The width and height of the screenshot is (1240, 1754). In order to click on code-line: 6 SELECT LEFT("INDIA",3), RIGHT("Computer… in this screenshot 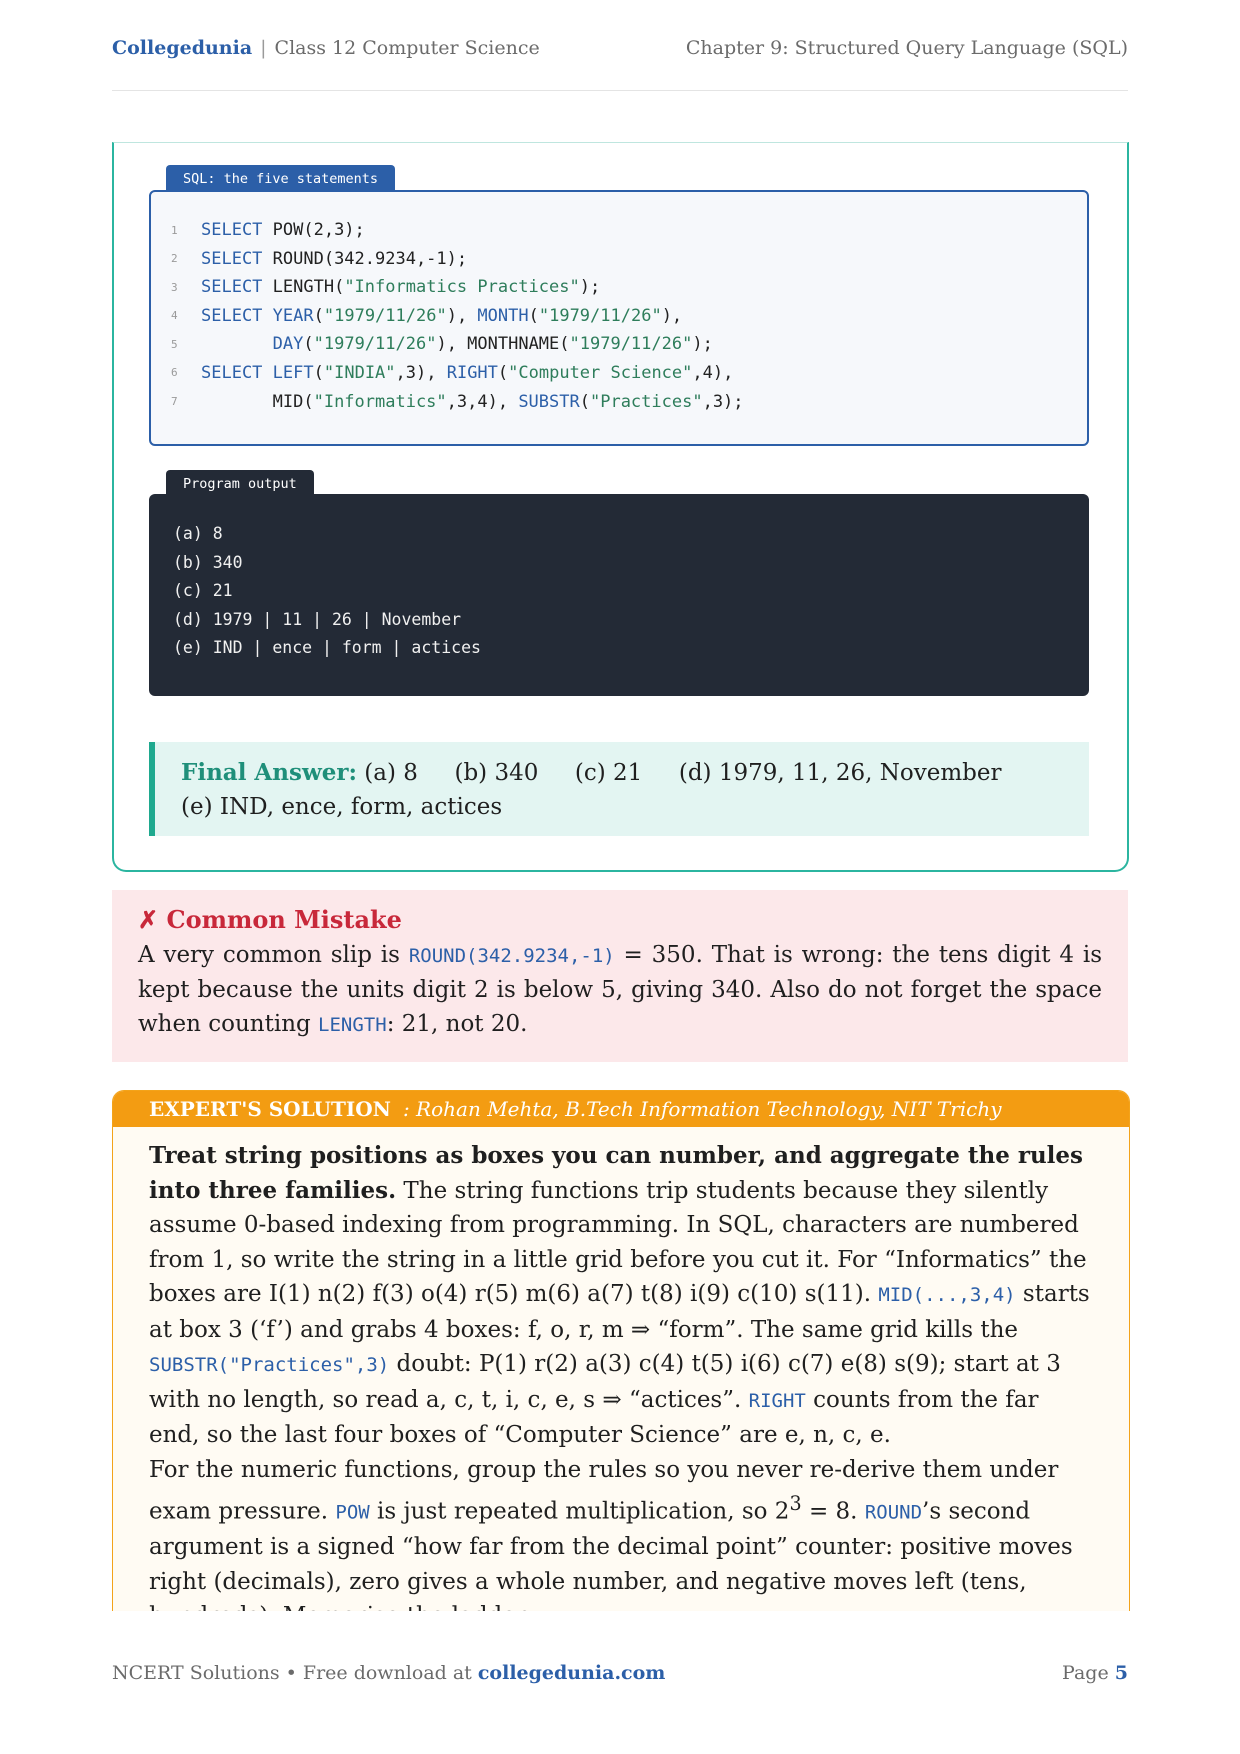, I will do `click(452, 372)`.